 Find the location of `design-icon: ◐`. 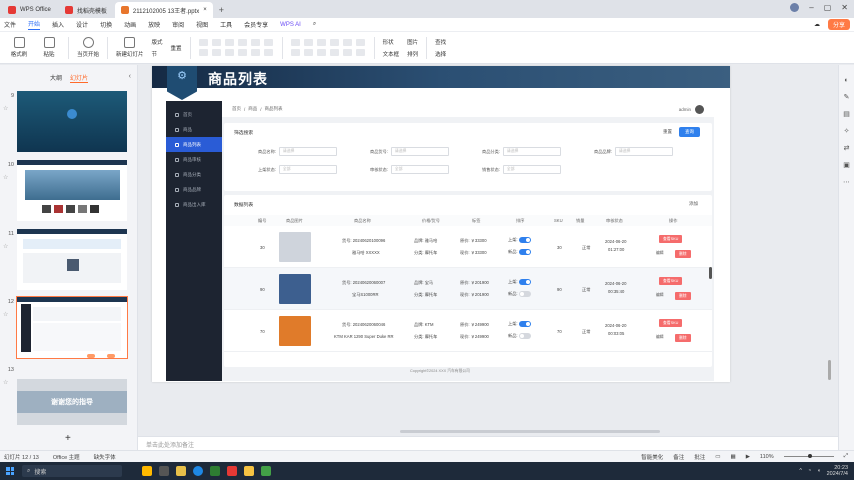

design-icon: ◐ is located at coordinates (846, 80).